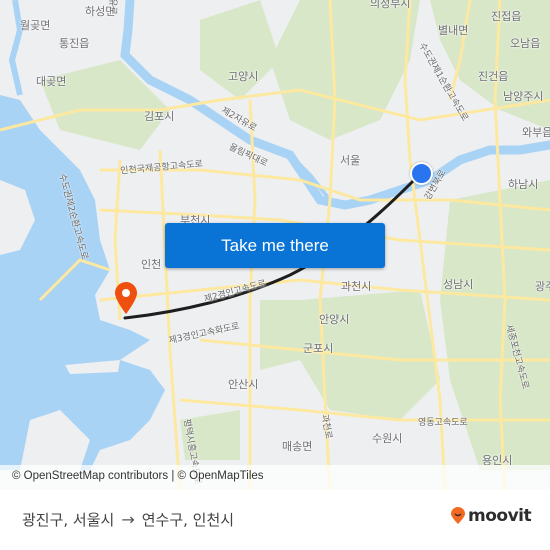 This screenshot has width=550, height=550. Describe the element at coordinates (525, 43) in the screenshot. I see `map-label: 오남읍` at that location.